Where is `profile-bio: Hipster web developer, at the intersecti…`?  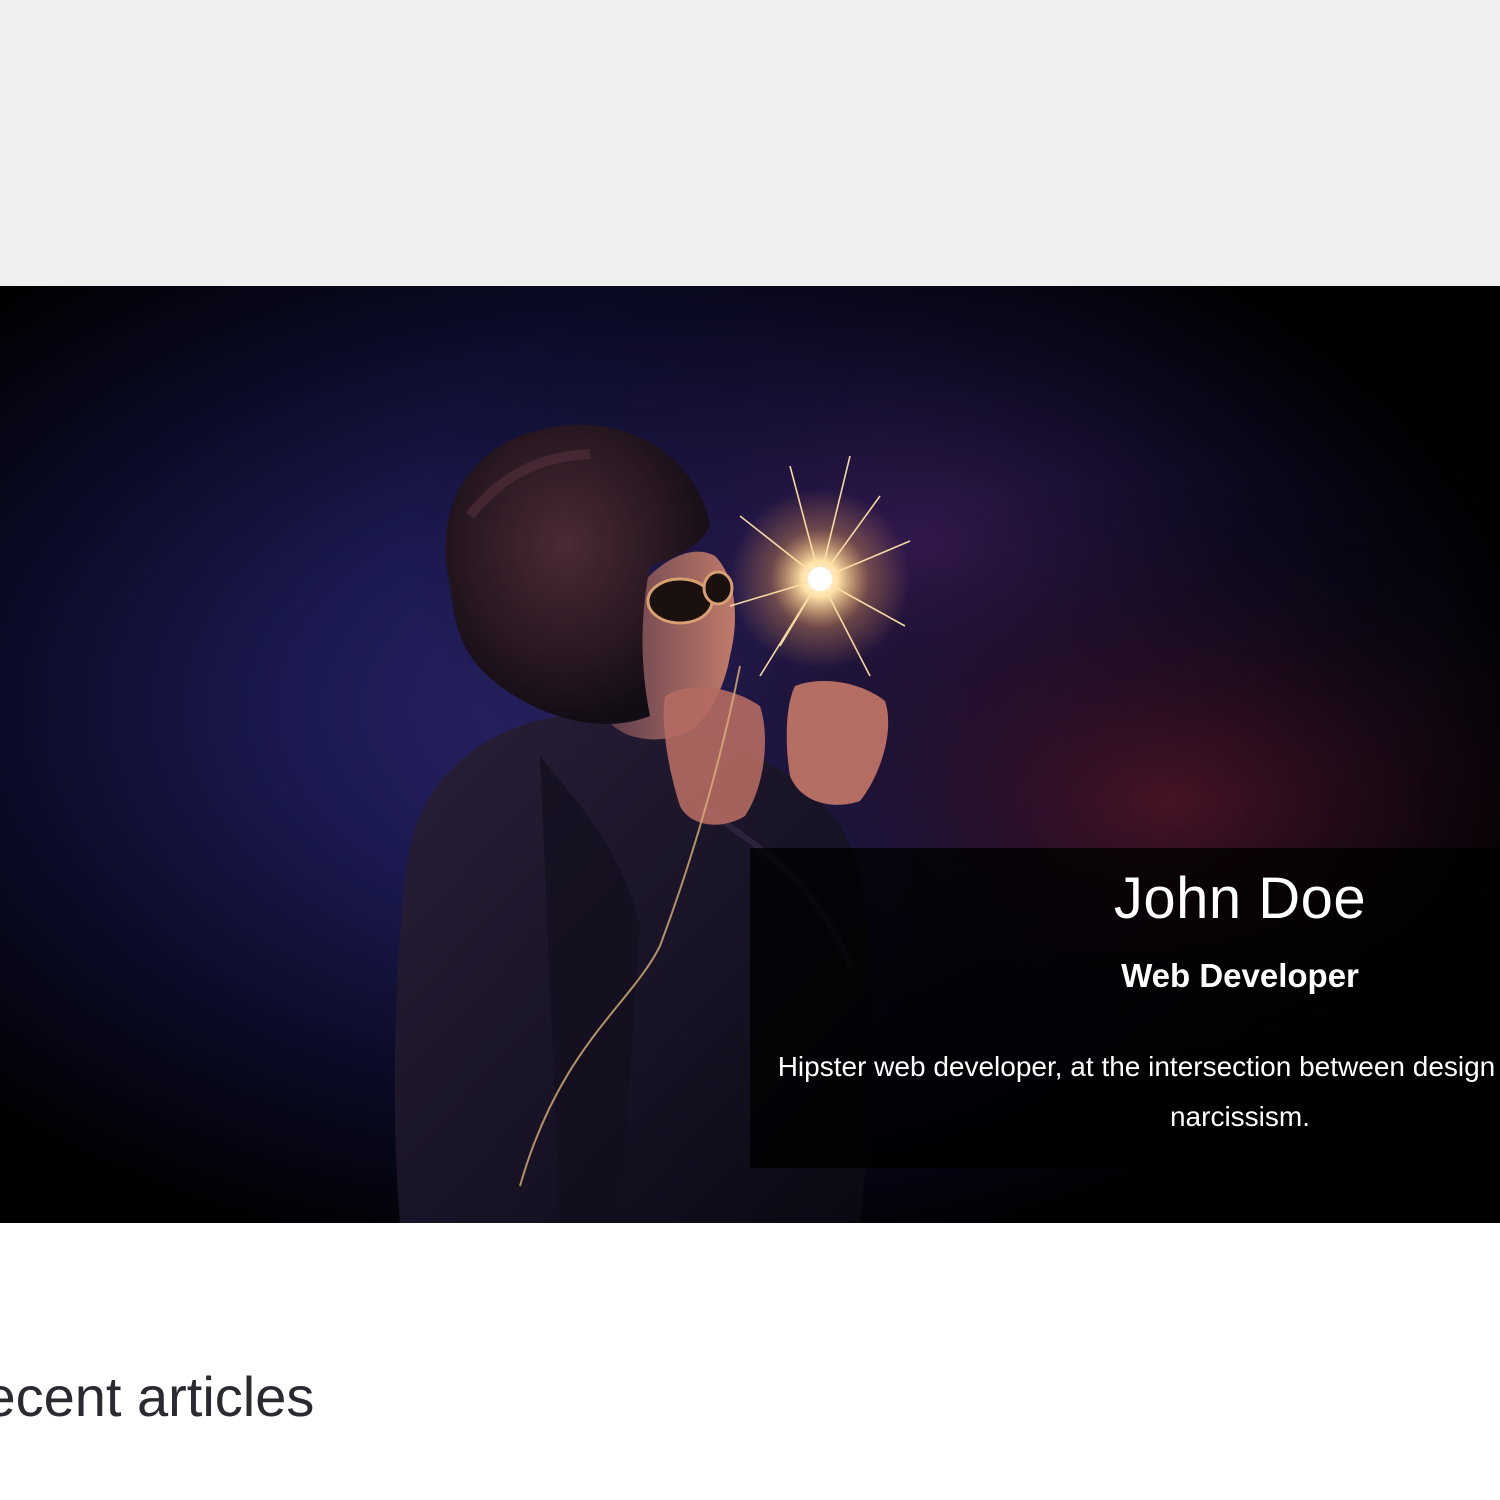 profile-bio: Hipster web developer, at the intersecti… is located at coordinates (1138, 1091).